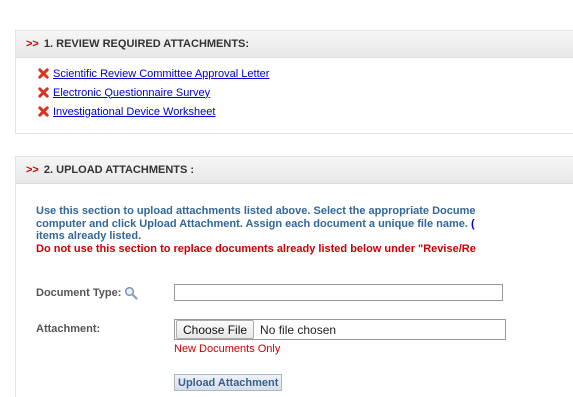 This screenshot has width=573, height=397. Describe the element at coordinates (146, 44) in the screenshot. I see `section-title: 1. REVIEW REQUIRED ATTACHMENTS:` at that location.